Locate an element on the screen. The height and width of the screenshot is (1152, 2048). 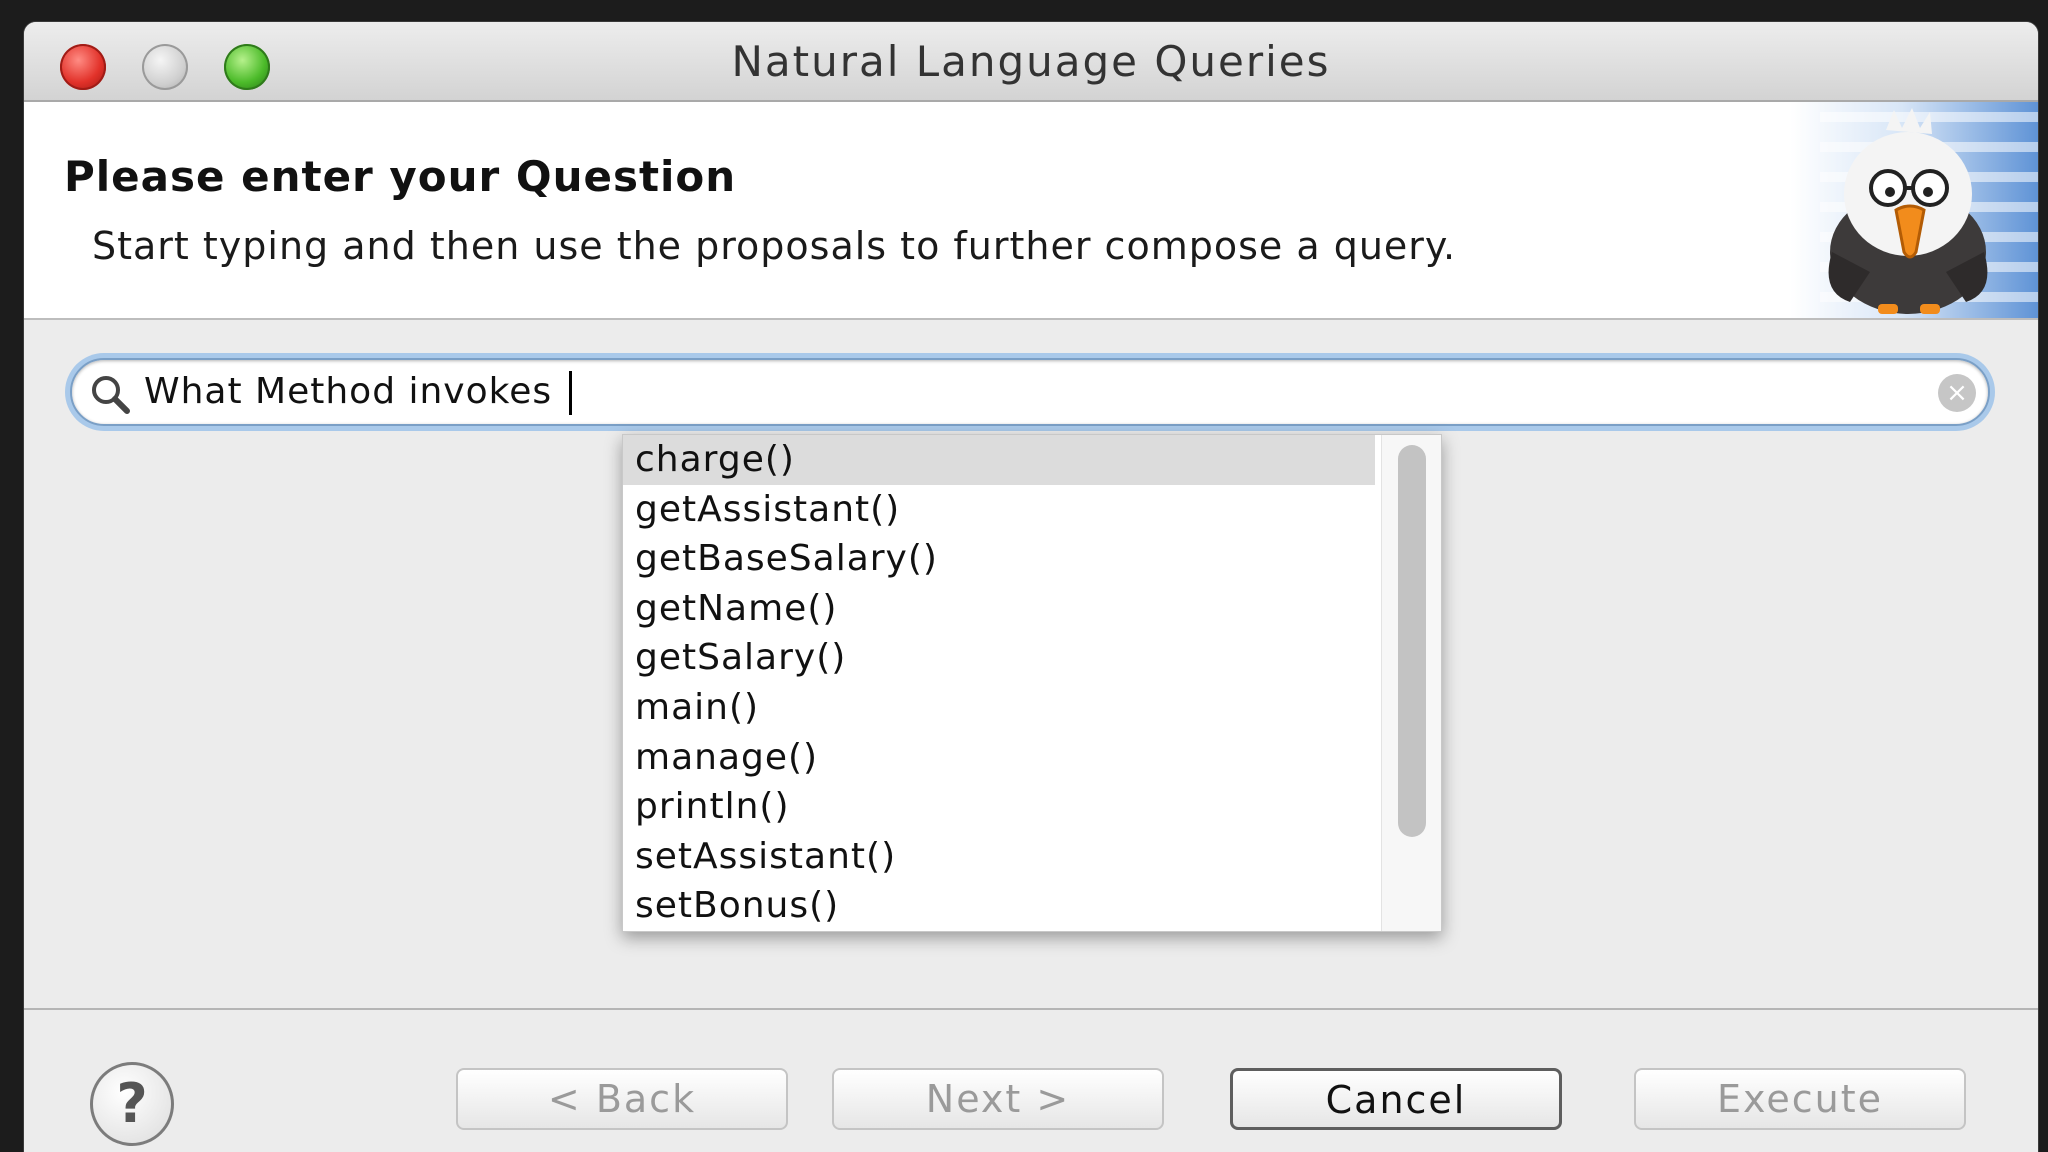
proposal-item: getName() is located at coordinates (999, 609).